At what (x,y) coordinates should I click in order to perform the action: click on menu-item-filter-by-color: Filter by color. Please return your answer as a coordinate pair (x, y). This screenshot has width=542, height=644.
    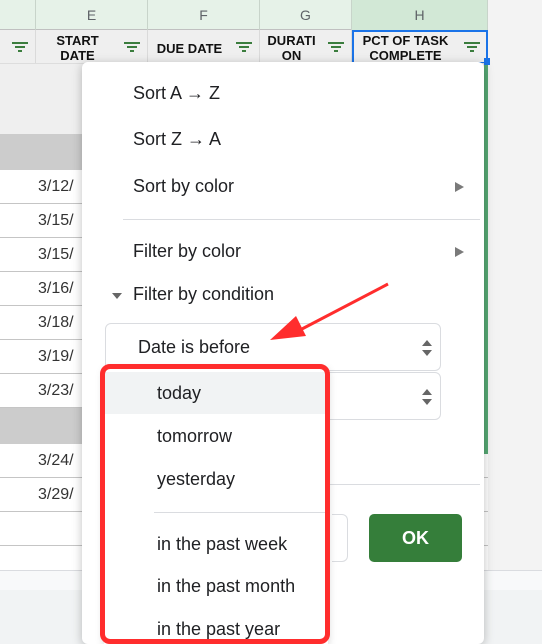
    Looking at the image, I should click on (187, 251).